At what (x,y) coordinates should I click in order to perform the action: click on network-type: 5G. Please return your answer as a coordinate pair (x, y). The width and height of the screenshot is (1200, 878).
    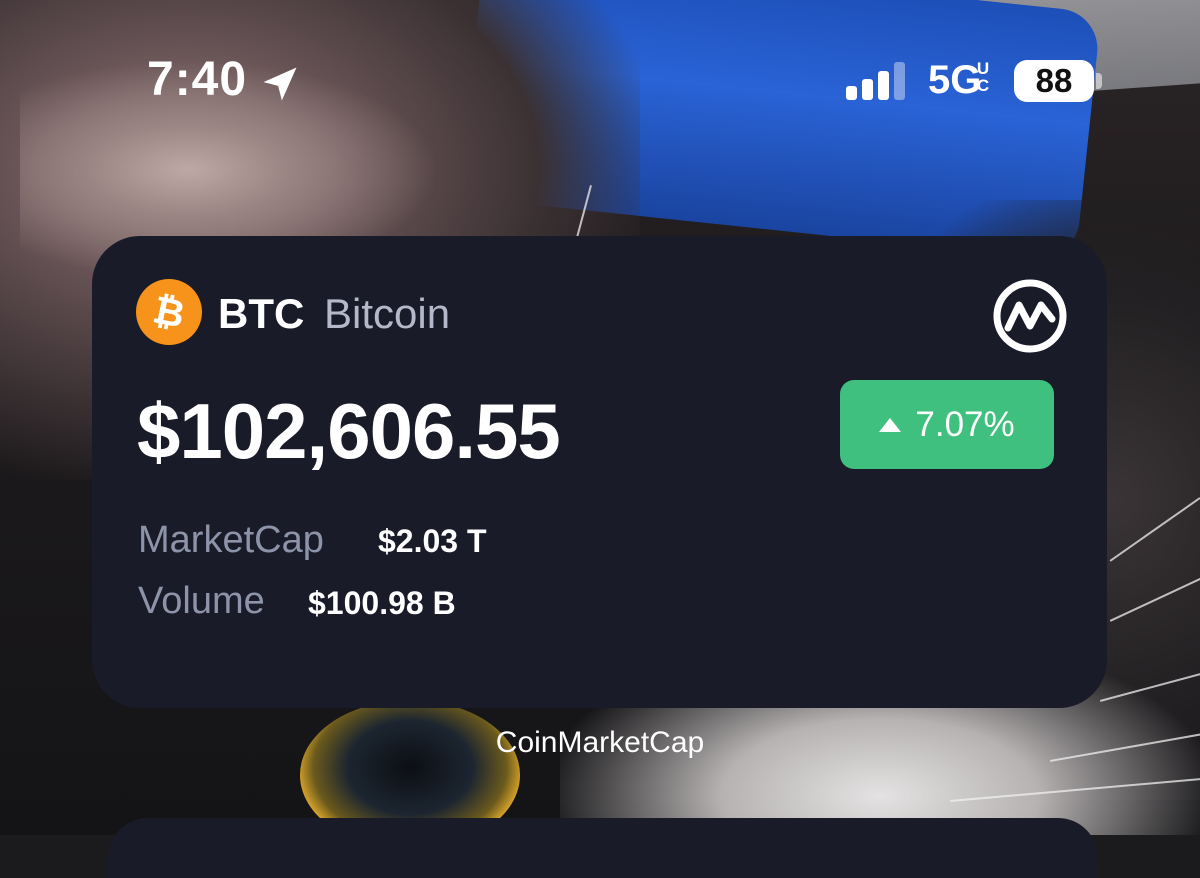
    Looking at the image, I should click on (955, 80).